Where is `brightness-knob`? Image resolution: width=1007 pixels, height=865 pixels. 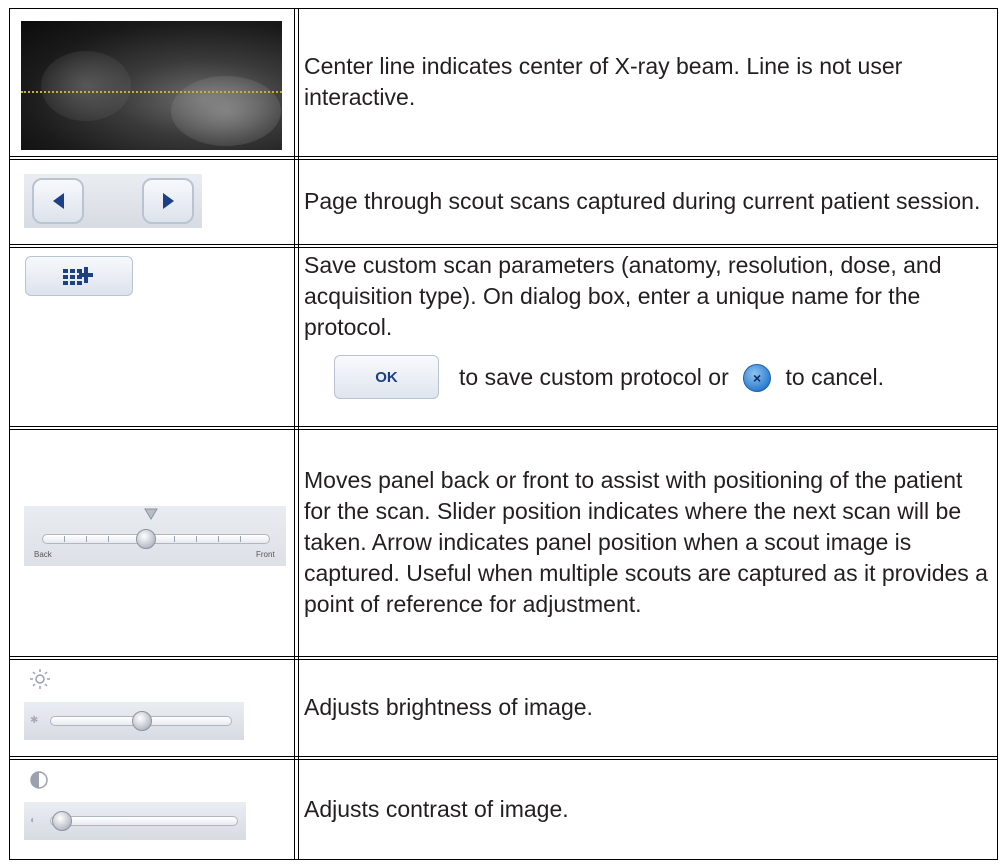
brightness-knob is located at coordinates (142, 721).